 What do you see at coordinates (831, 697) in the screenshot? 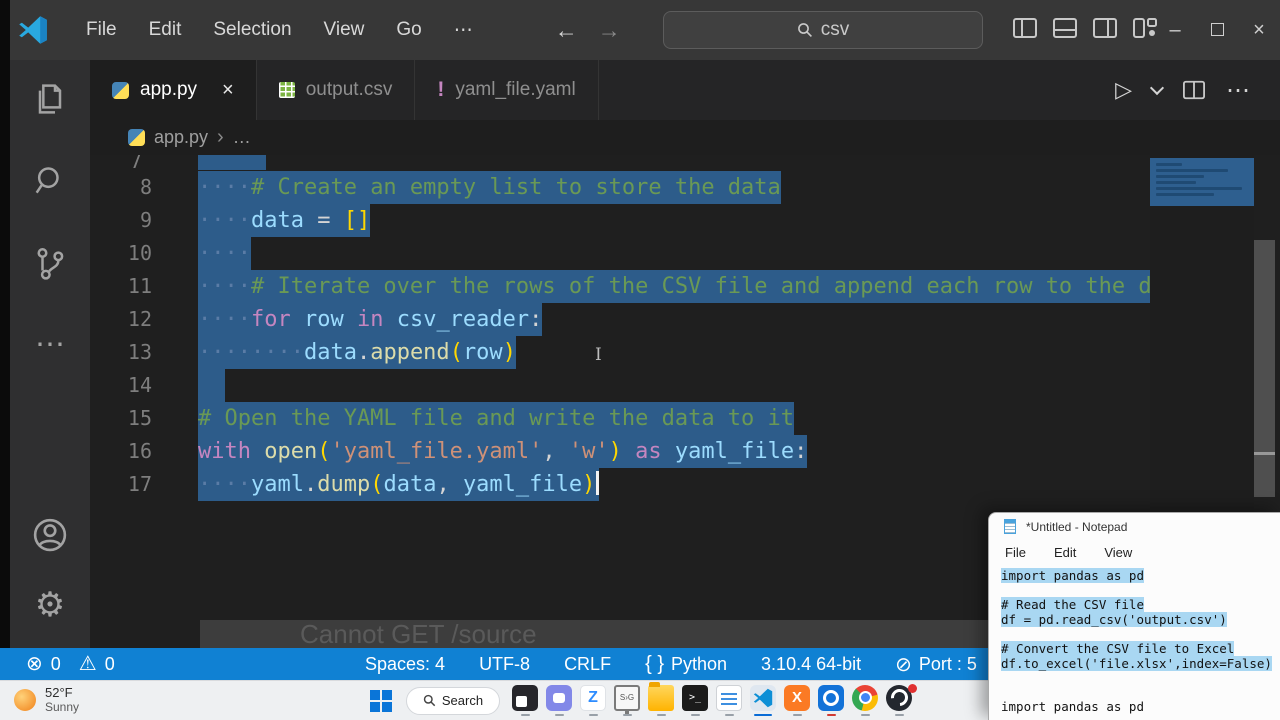
I see `media-app-icon` at bounding box center [831, 697].